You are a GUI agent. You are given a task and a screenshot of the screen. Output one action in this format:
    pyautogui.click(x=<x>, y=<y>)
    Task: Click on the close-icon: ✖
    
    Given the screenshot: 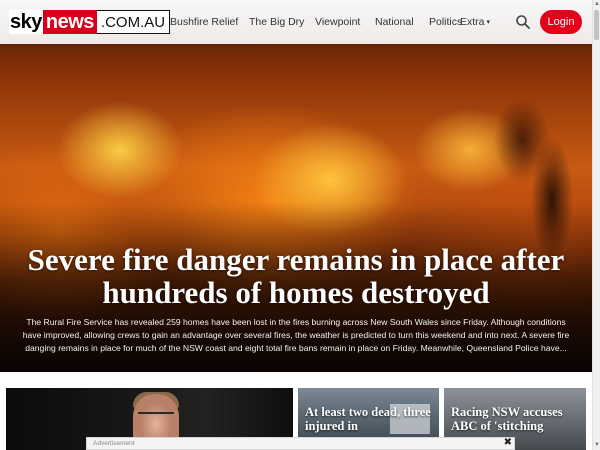 What is the action you would take?
    pyautogui.click(x=508, y=443)
    